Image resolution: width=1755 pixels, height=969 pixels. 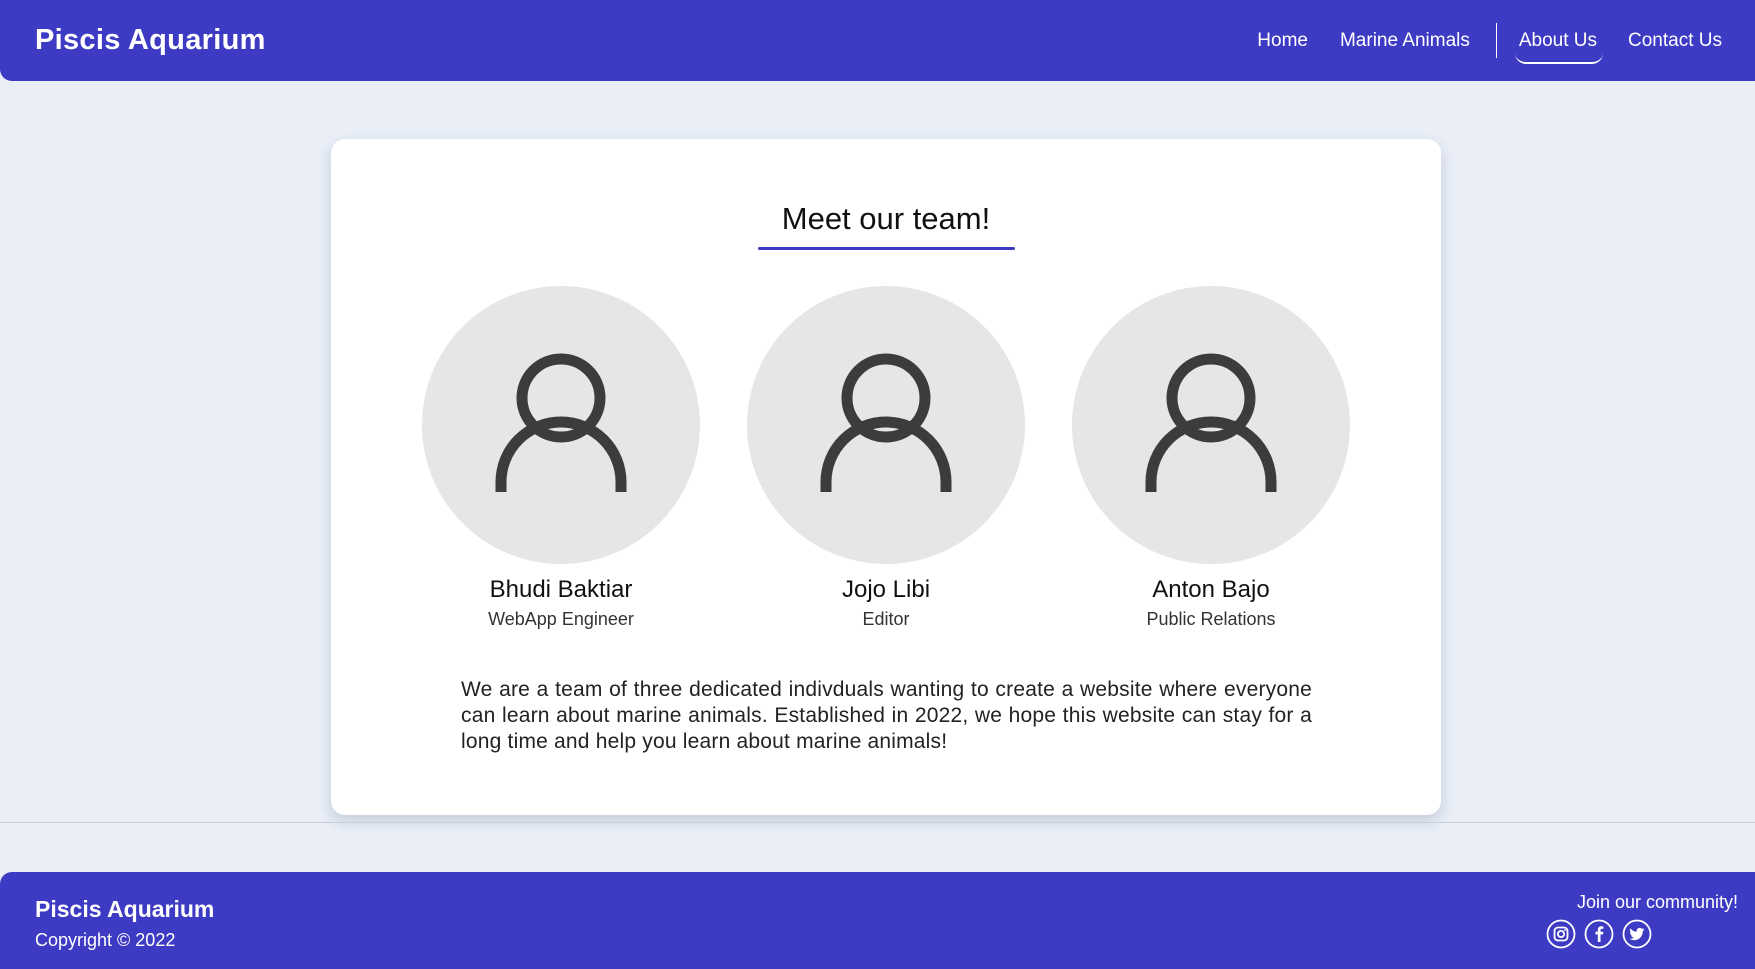 What do you see at coordinates (1405, 41) in the screenshot?
I see `nav-marine-animals-link: Marine Animals` at bounding box center [1405, 41].